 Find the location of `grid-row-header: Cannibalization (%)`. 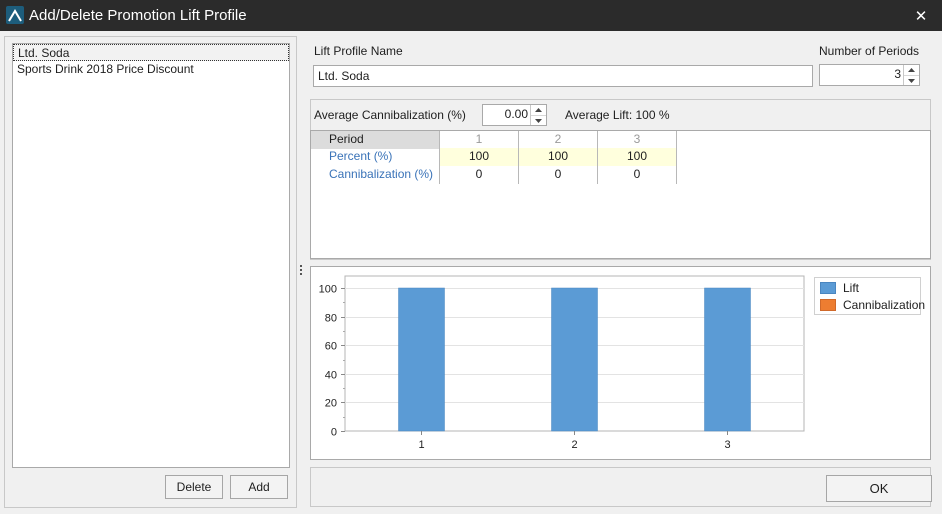

grid-row-header: Cannibalization (%) is located at coordinates (375, 175).